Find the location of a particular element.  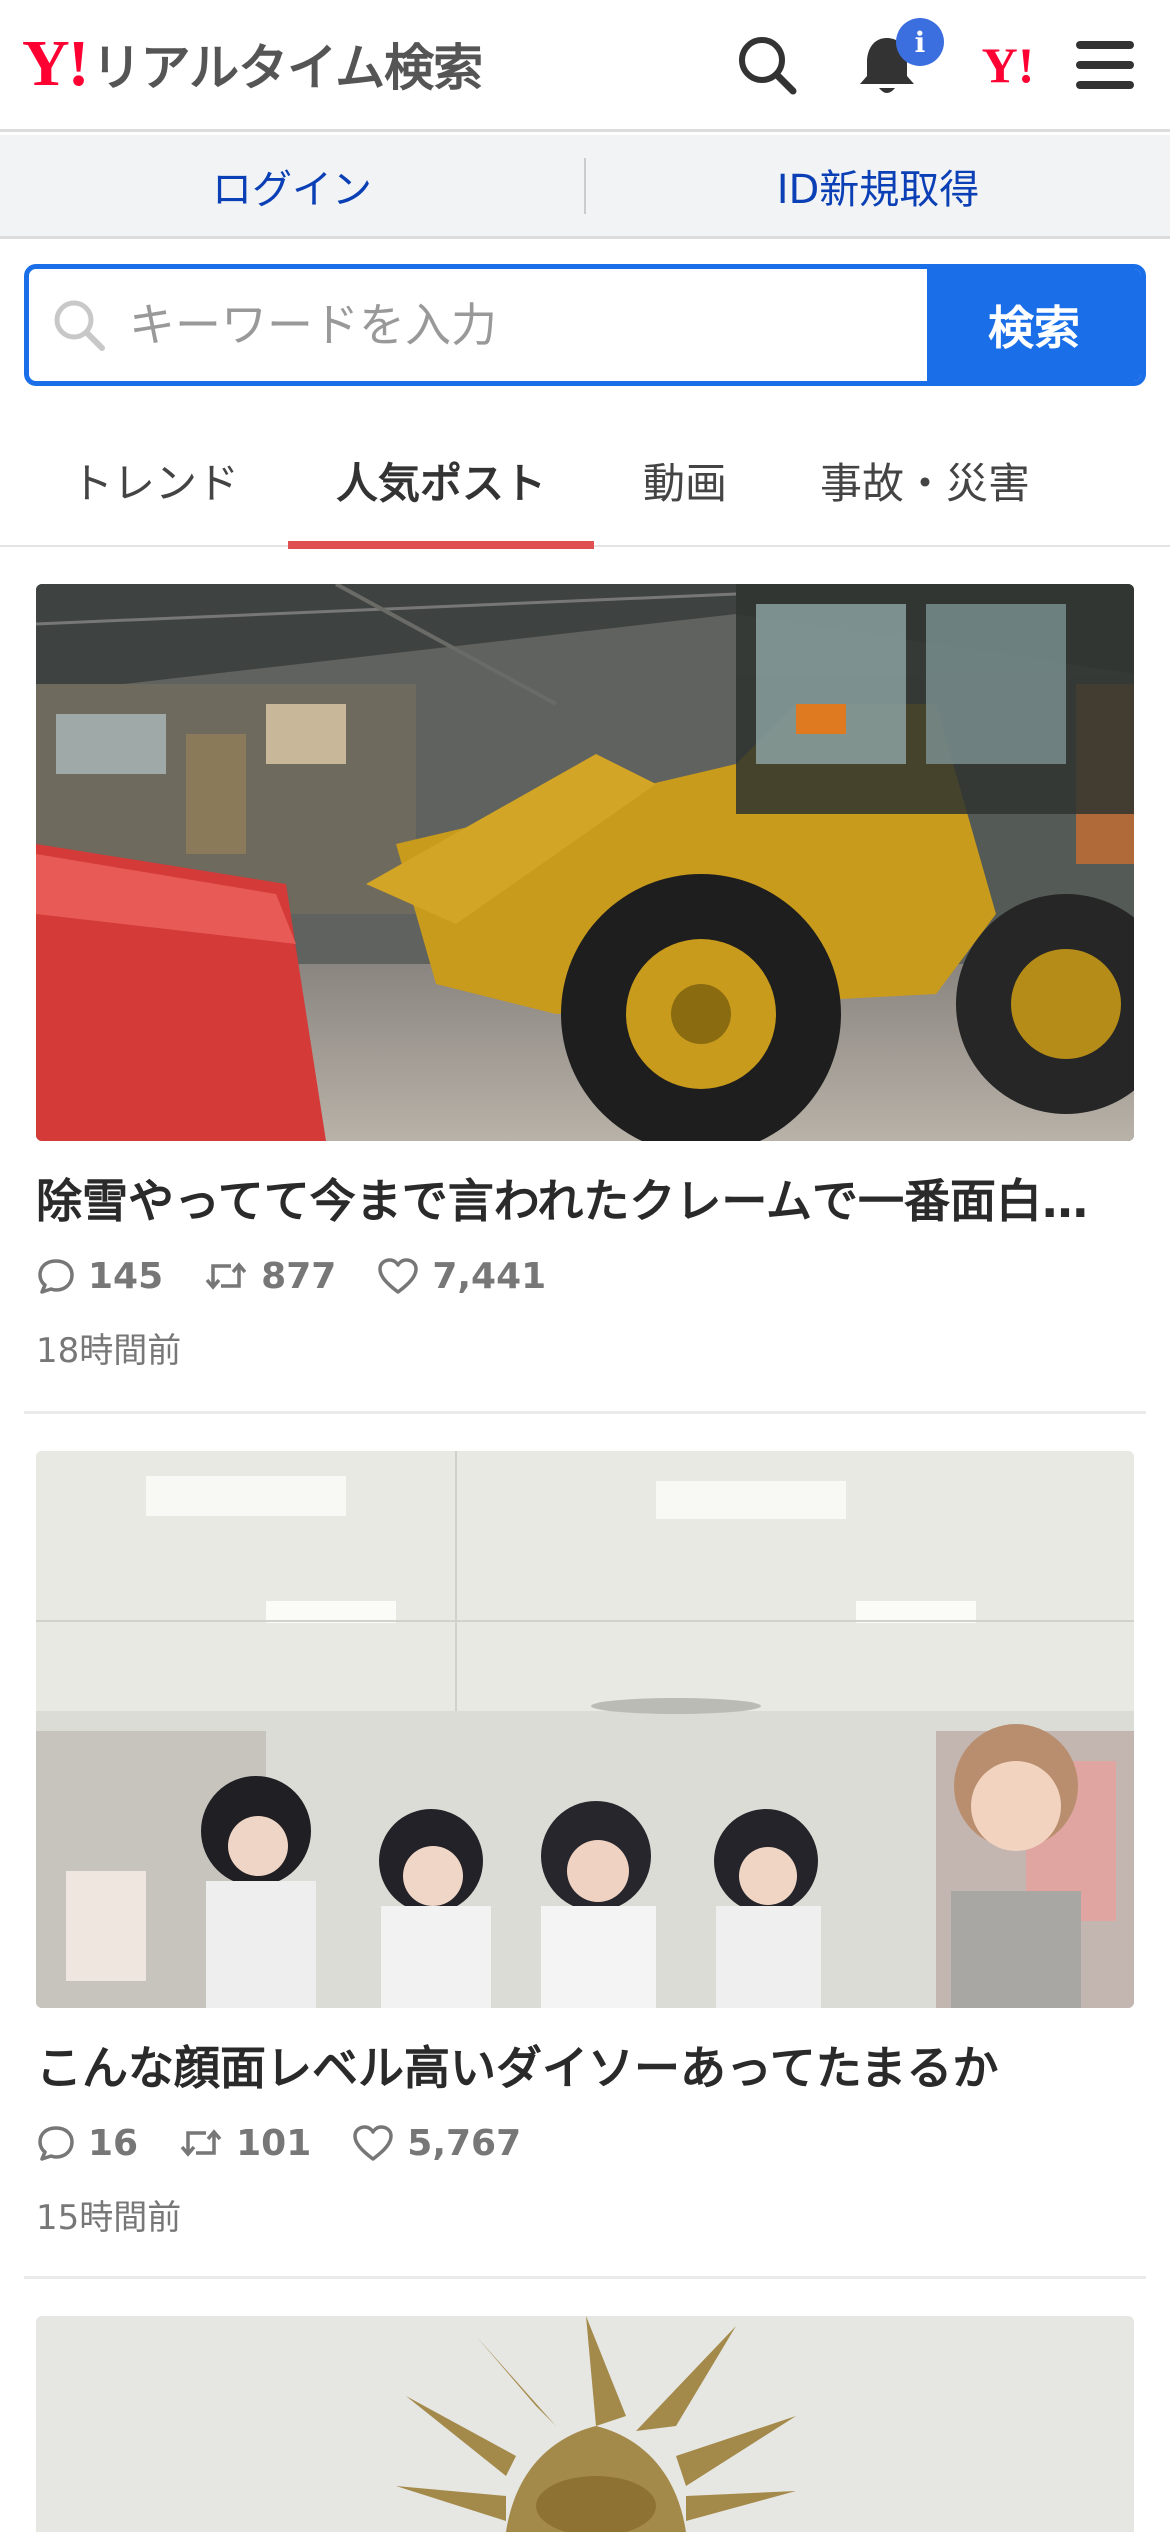

post-timestamp: 15時間前 is located at coordinates (109, 2218).